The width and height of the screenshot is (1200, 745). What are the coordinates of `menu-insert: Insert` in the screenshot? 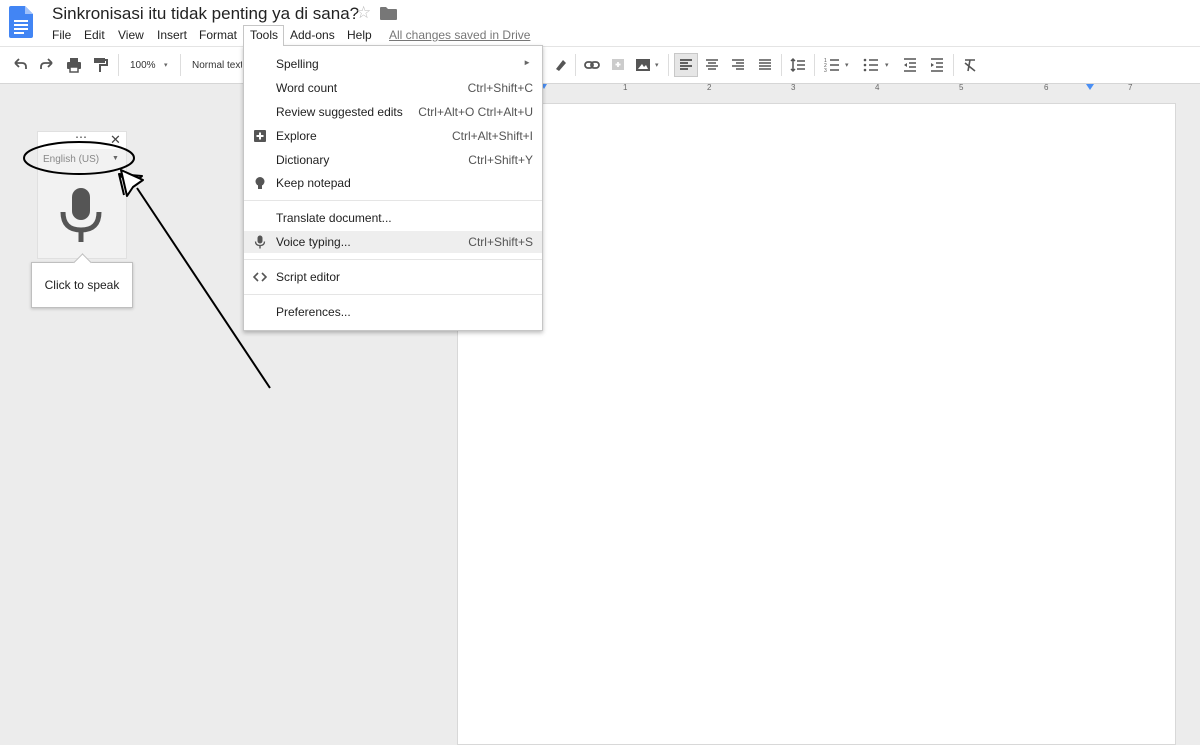 It's located at (172, 35).